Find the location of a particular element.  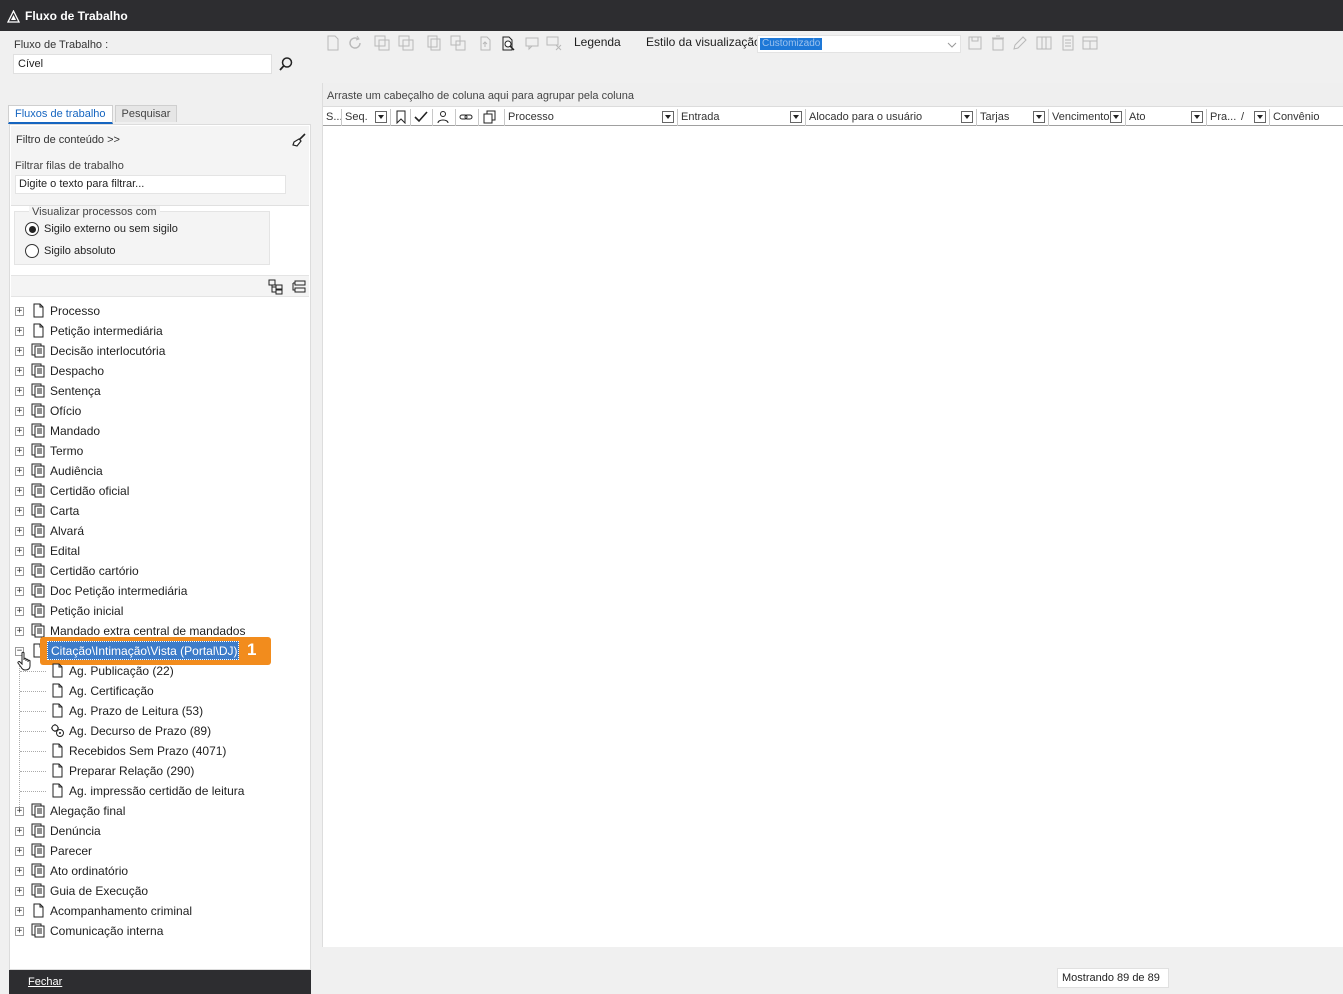

brush-icon is located at coordinates (299, 140).